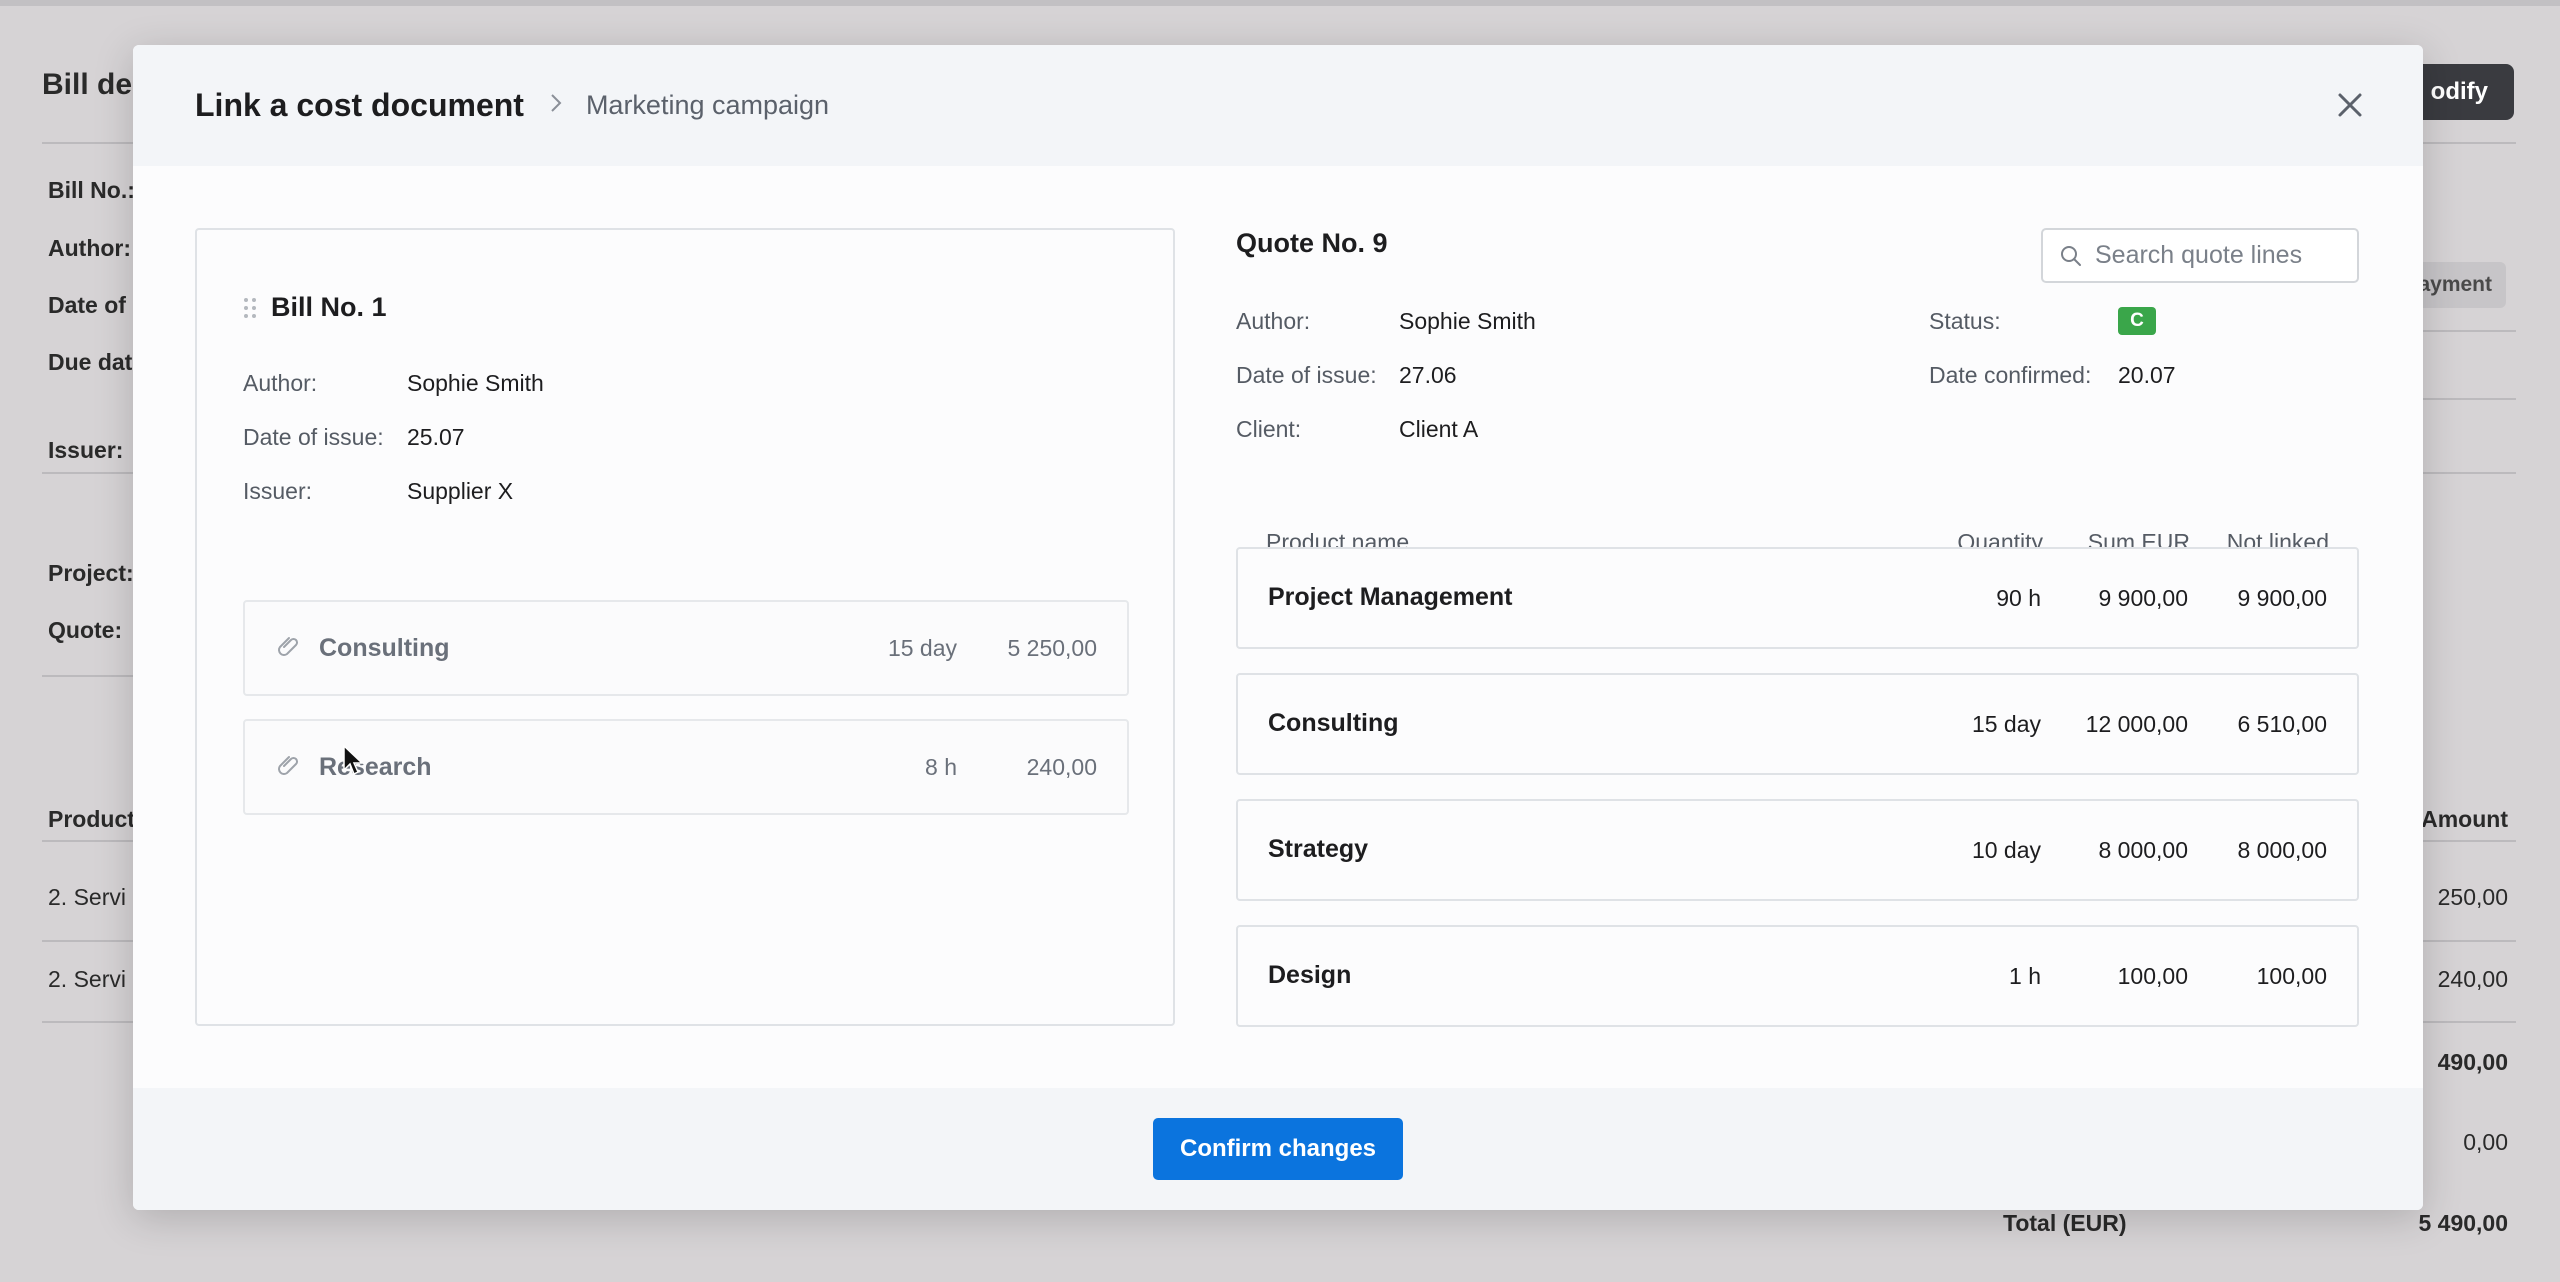 This screenshot has width=2560, height=1282. Describe the element at coordinates (375, 766) in the screenshot. I see `bill-line-name: Research` at that location.